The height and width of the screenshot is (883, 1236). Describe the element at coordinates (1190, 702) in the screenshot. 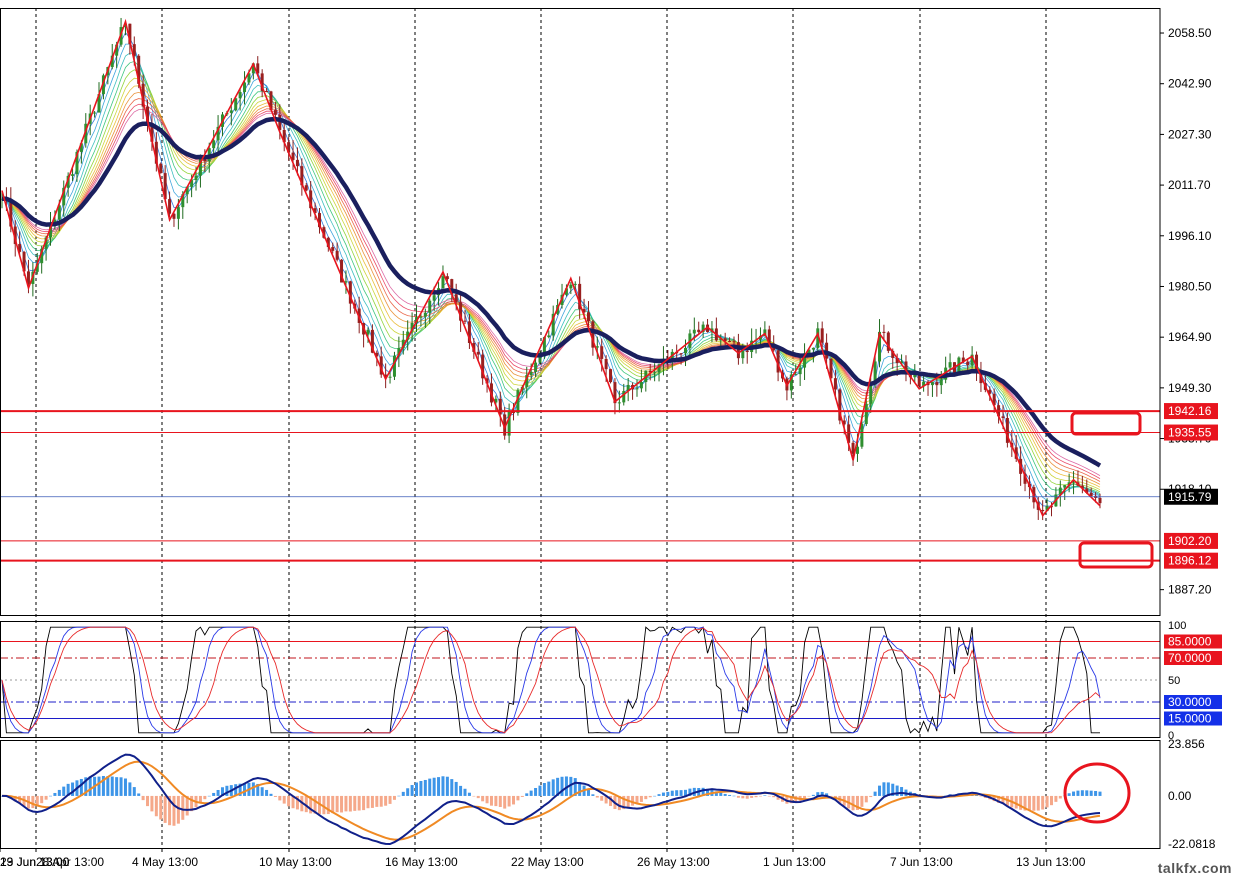

I see `stoch-level-tag: 30.0000` at that location.